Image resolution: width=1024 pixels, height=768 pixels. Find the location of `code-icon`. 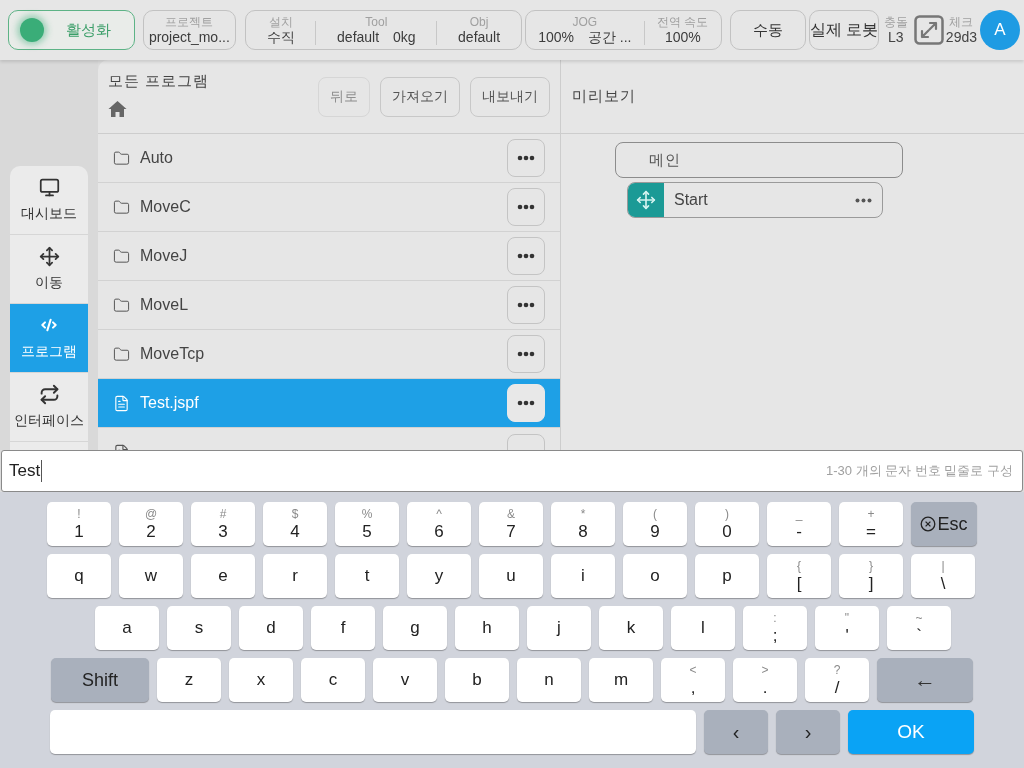

code-icon is located at coordinates (49, 325).